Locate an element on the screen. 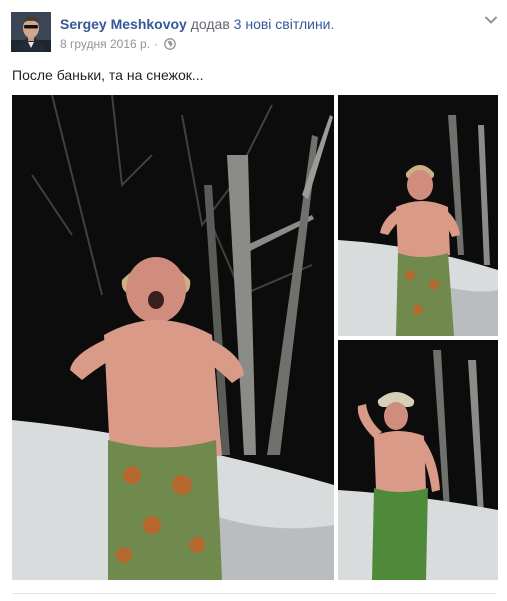 The image size is (507, 601). post-header: Sergey Meshkovoy додав 3 нові світлини. is located at coordinates (197, 24).